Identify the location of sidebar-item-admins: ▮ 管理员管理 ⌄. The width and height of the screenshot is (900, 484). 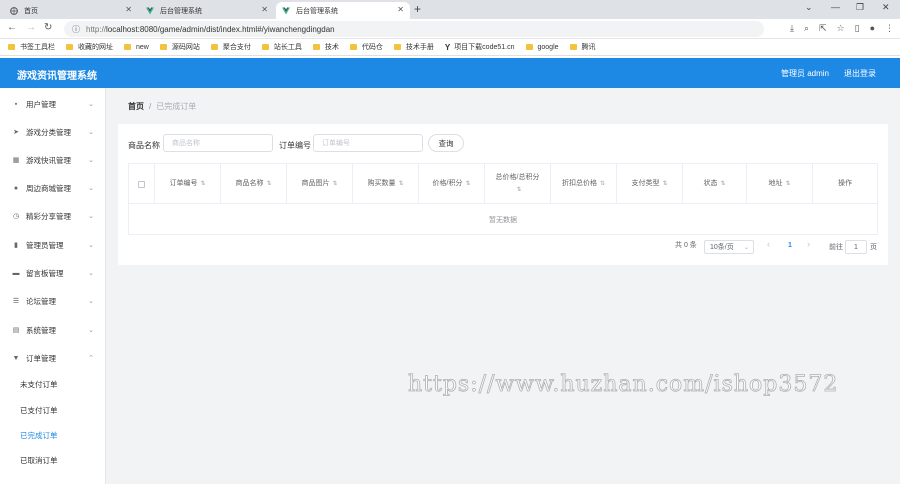
(53, 245).